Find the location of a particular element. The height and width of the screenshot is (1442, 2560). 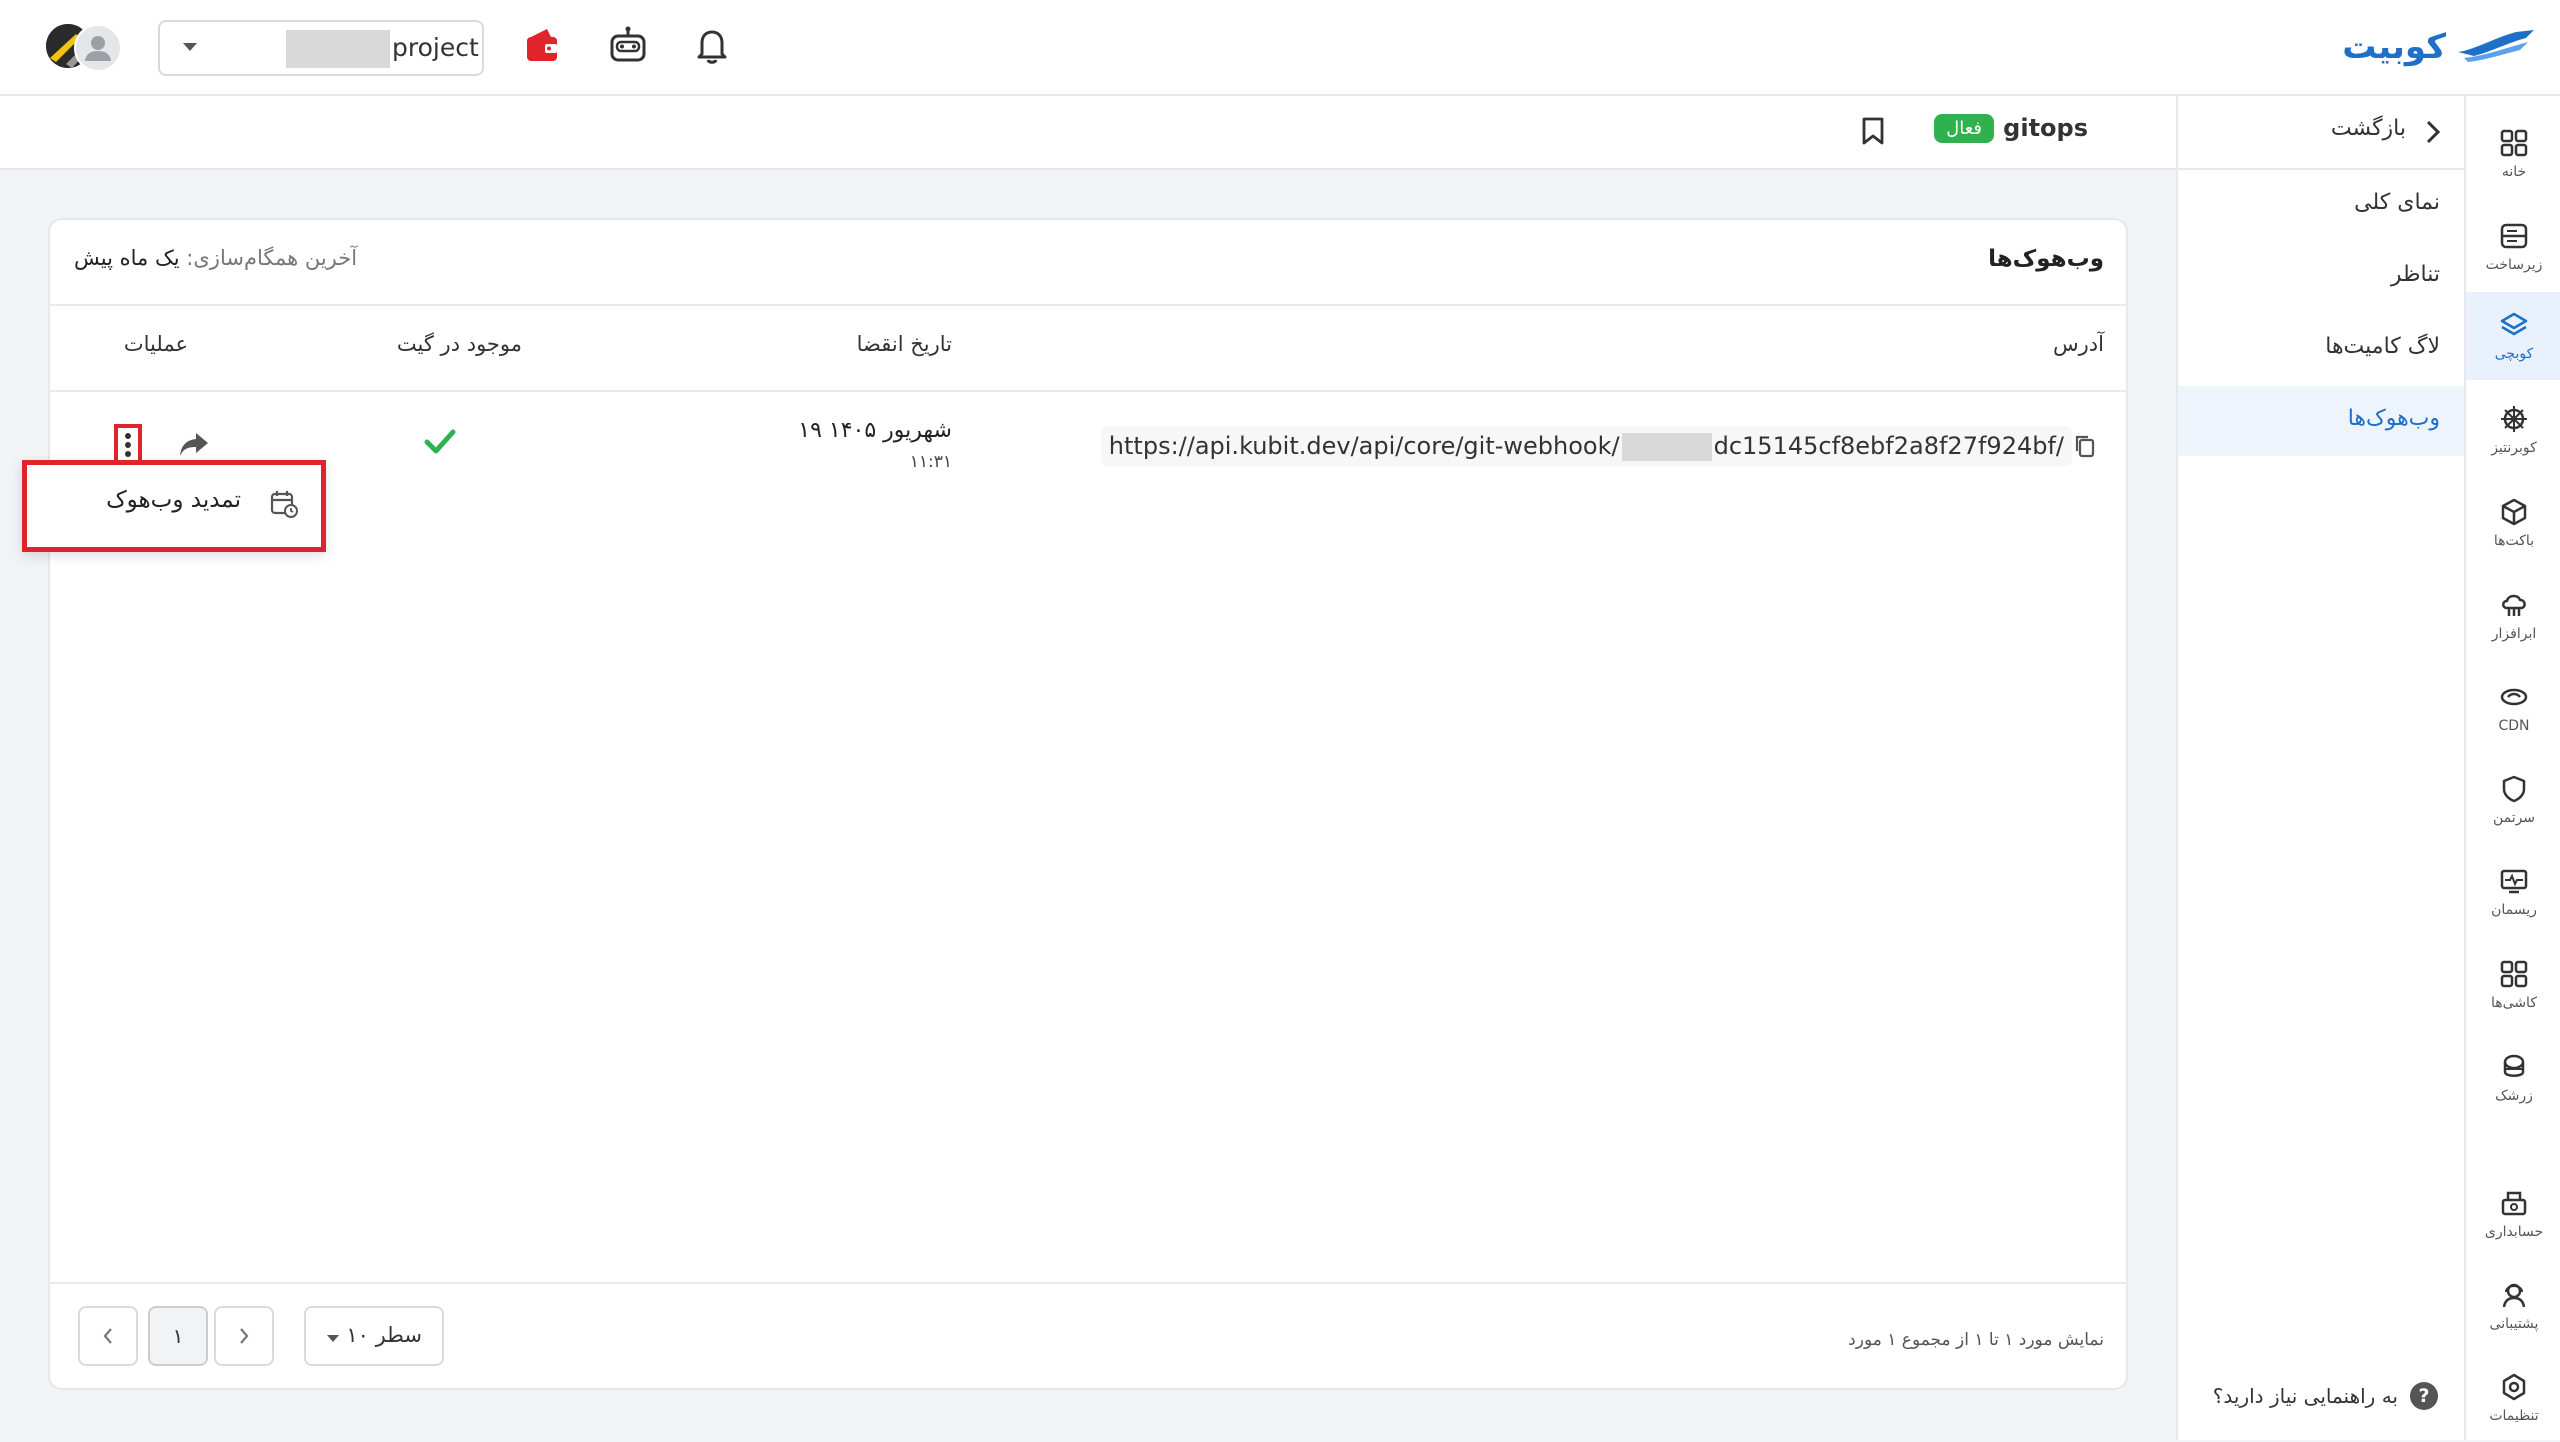

pagination-summary: نمایش مورد ۱ تا ۱ از مجموع ۱ مورد is located at coordinates (1976, 1340).